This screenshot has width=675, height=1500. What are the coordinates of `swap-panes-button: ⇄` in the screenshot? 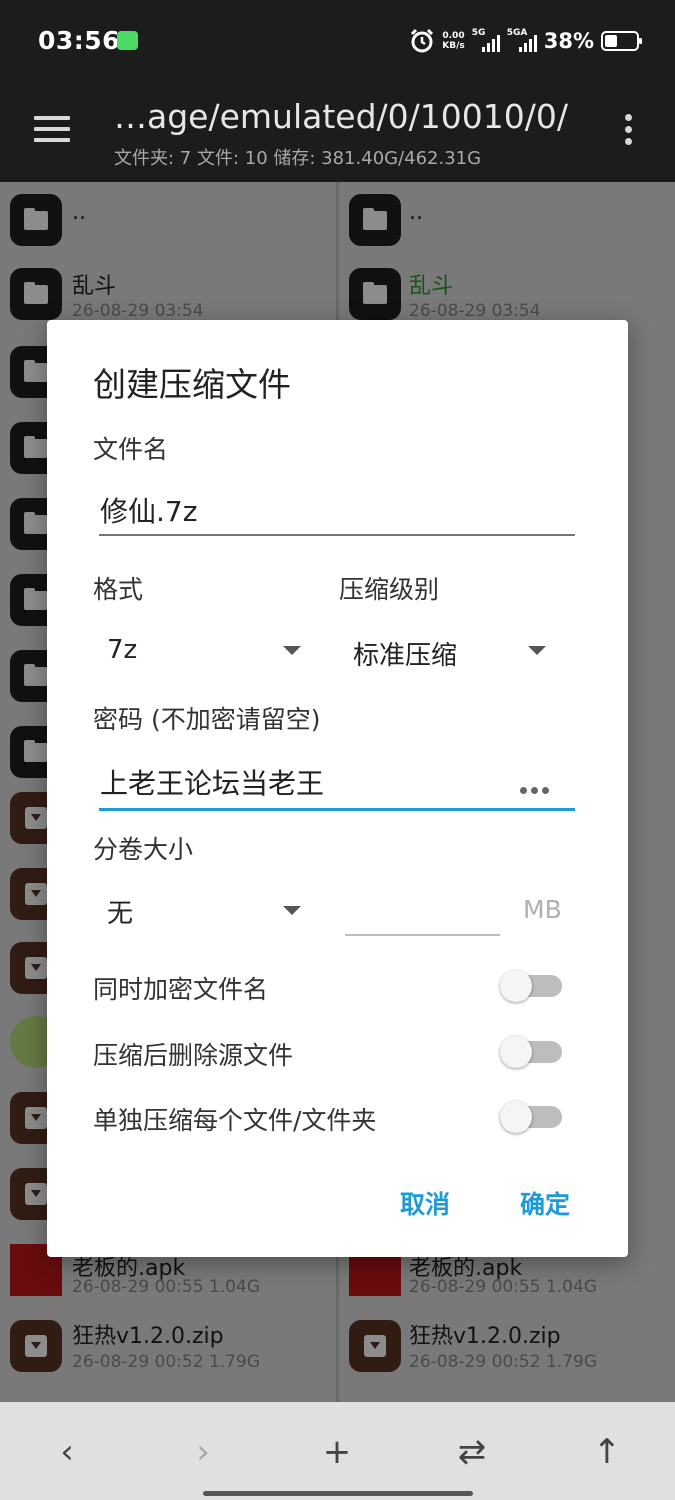 It's located at (472, 1452).